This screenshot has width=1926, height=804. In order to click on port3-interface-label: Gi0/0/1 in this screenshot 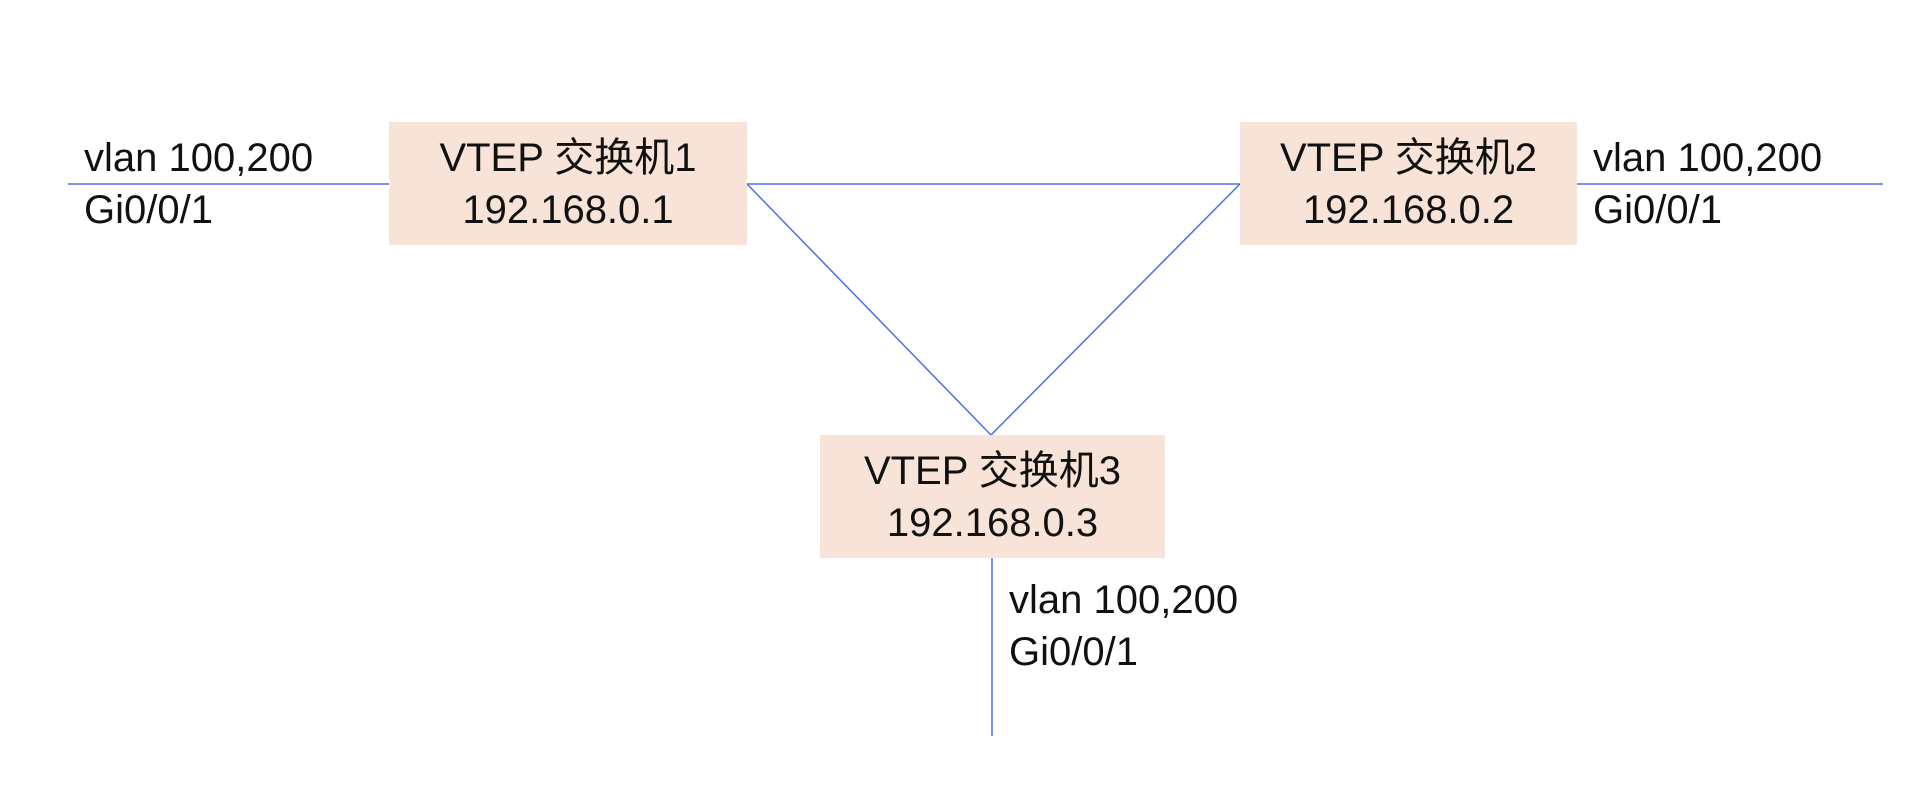, I will do `click(1073, 652)`.